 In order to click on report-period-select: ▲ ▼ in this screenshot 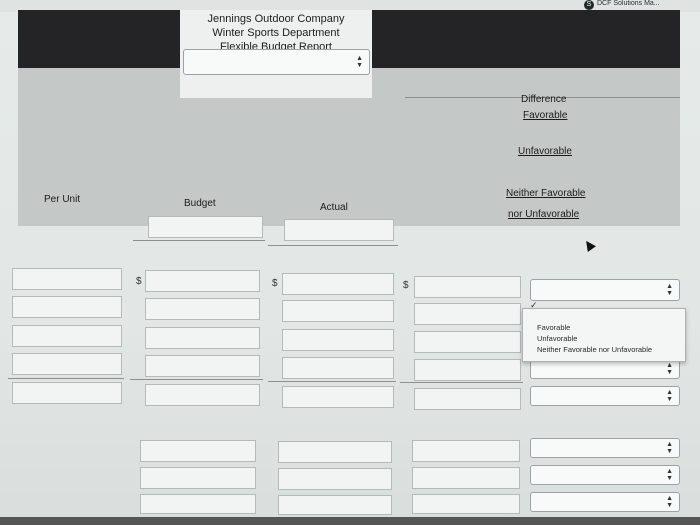, I will do `click(276, 62)`.